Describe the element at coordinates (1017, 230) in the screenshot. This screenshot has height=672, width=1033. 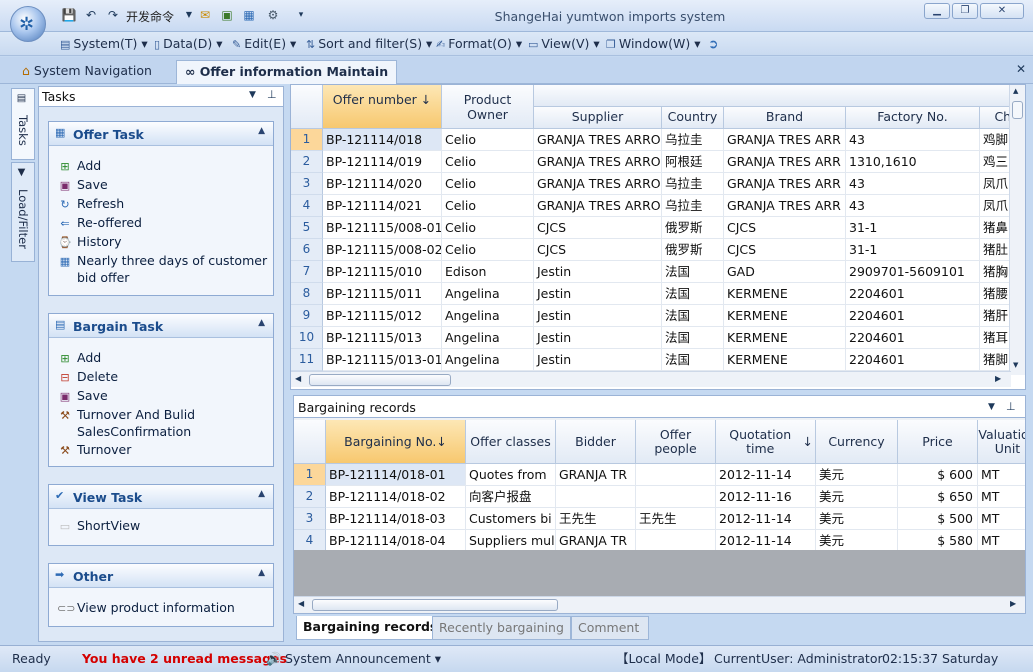
I see `offer-vertical-scrollbar: ▲ ▼` at that location.